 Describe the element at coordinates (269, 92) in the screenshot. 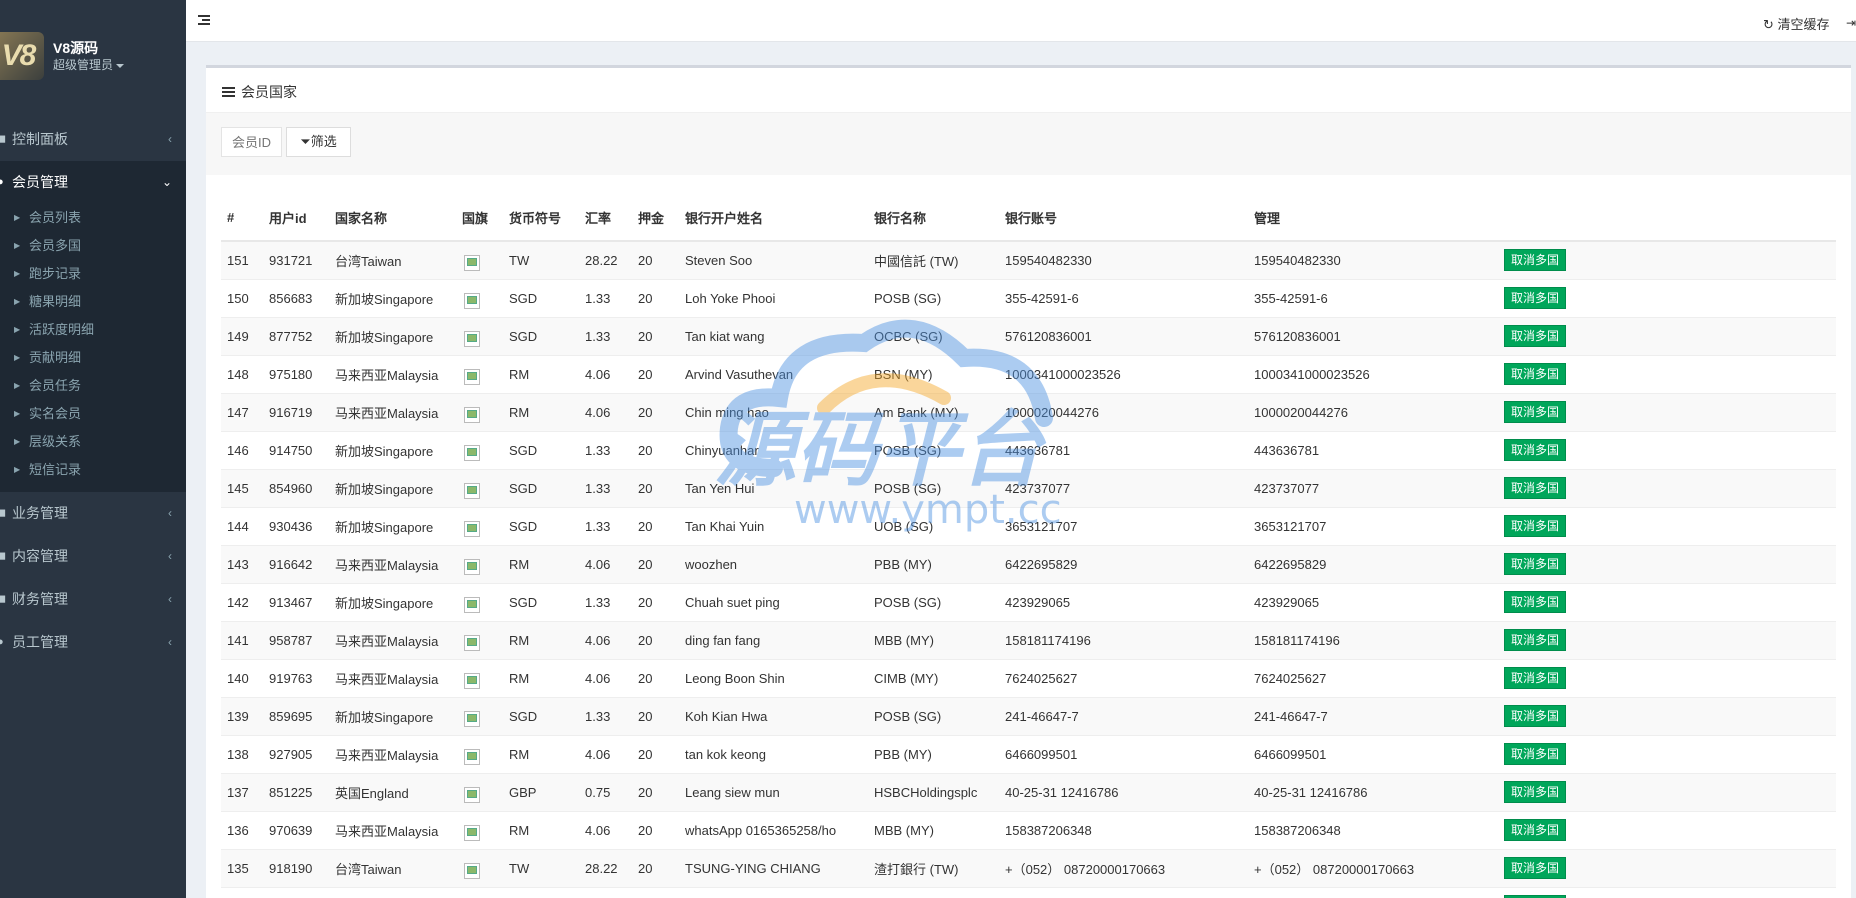

I see `page-title-text: 会员国家` at that location.